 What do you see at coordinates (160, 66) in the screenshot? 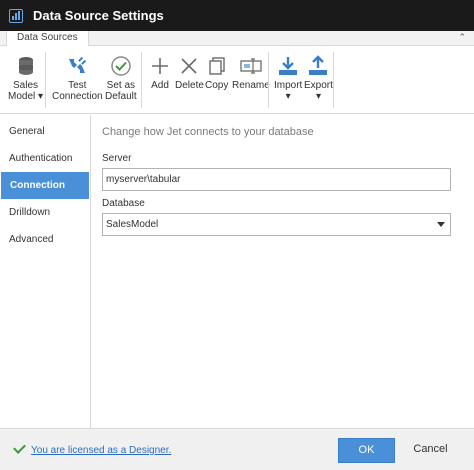
I see `plus-icon` at bounding box center [160, 66].